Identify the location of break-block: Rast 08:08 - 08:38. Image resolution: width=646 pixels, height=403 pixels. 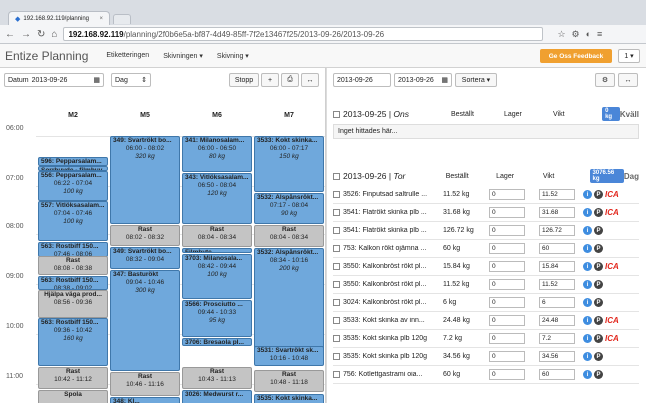
(73, 265).